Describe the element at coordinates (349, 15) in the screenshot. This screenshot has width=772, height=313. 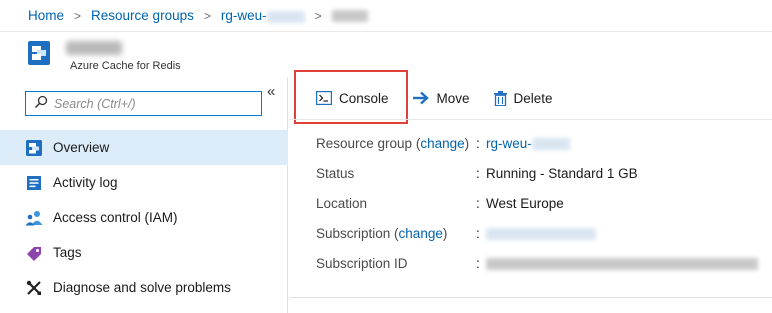
I see `redacted-resource-name-crumb` at that location.